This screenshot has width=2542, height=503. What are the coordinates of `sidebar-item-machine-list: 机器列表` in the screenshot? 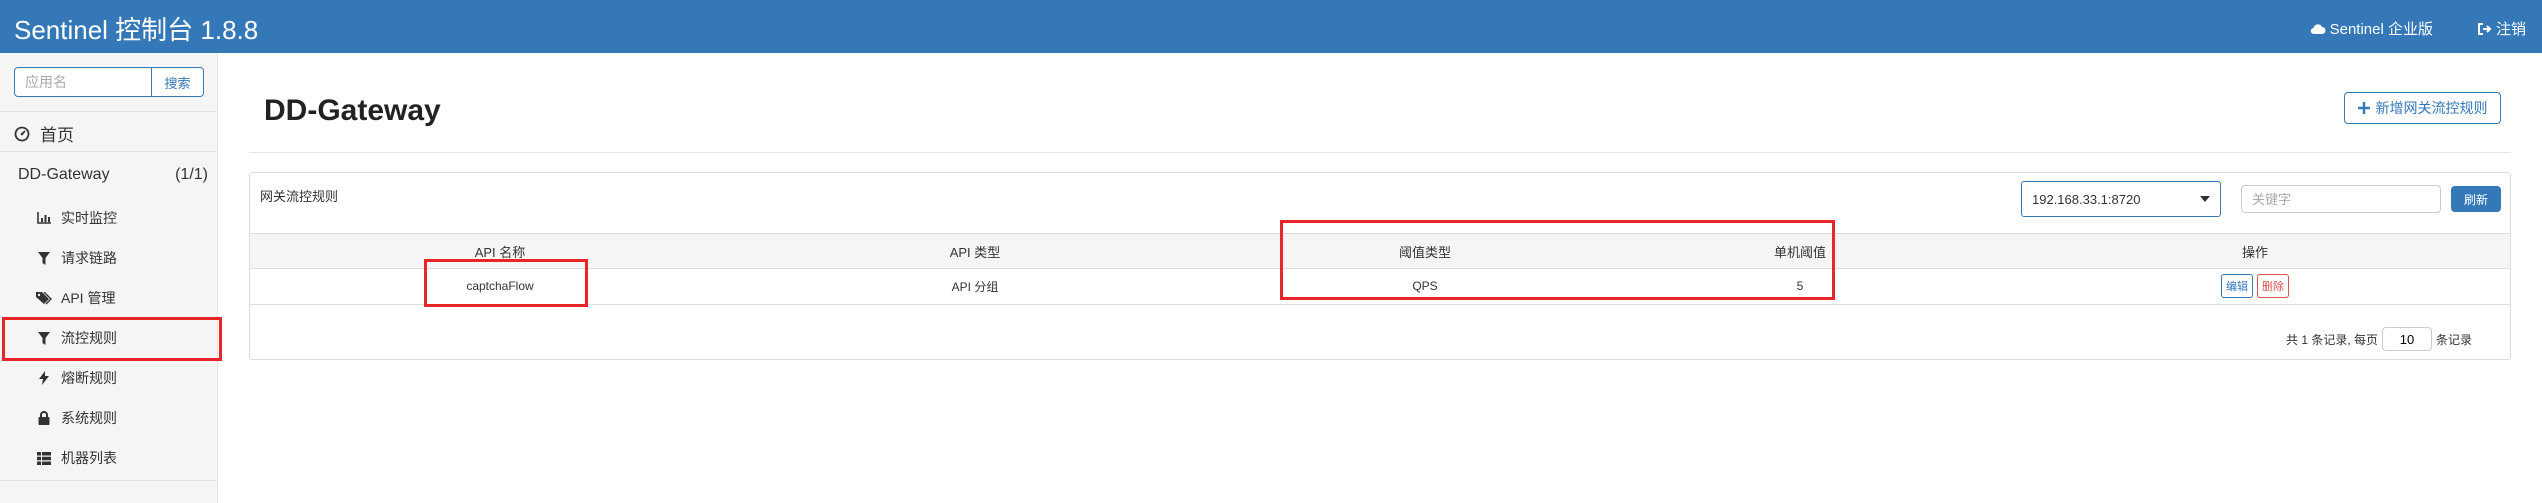 It's located at (109, 458).